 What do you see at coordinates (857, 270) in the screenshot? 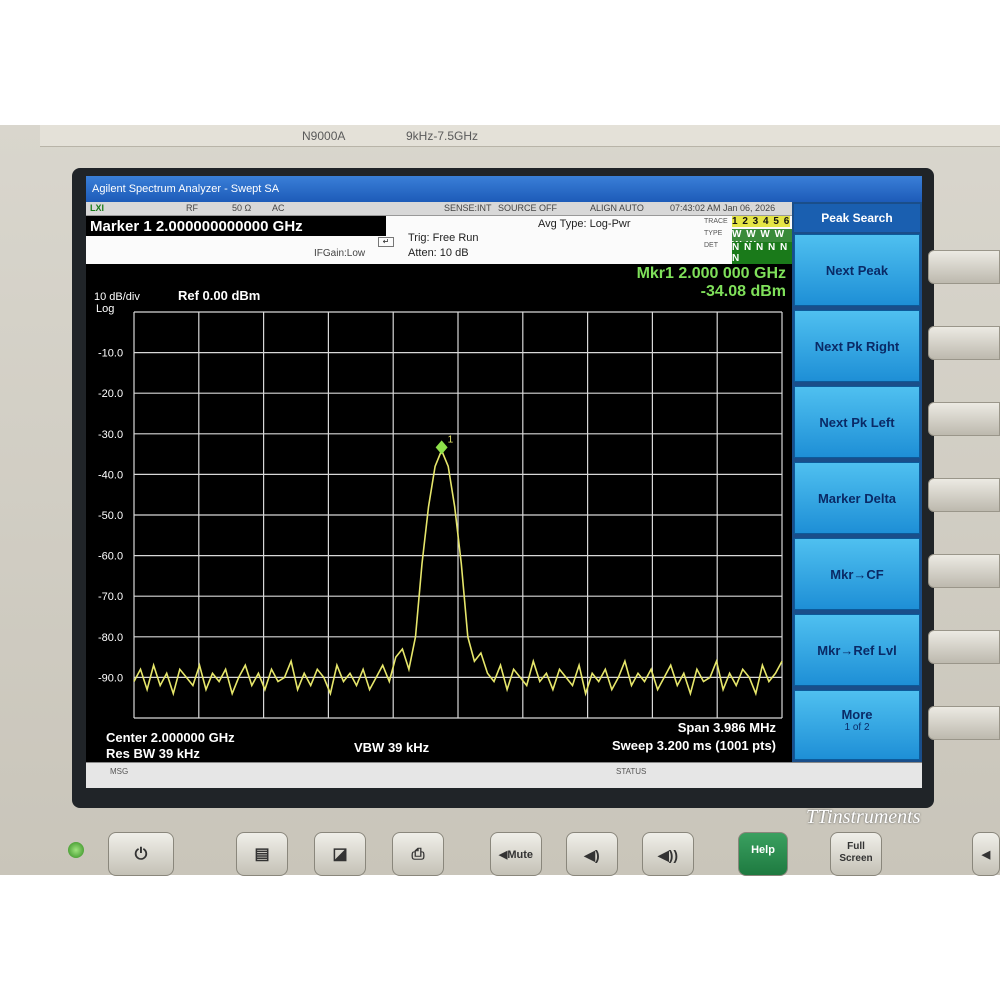
I see `softkey-next-peak: Next Peak` at bounding box center [857, 270].